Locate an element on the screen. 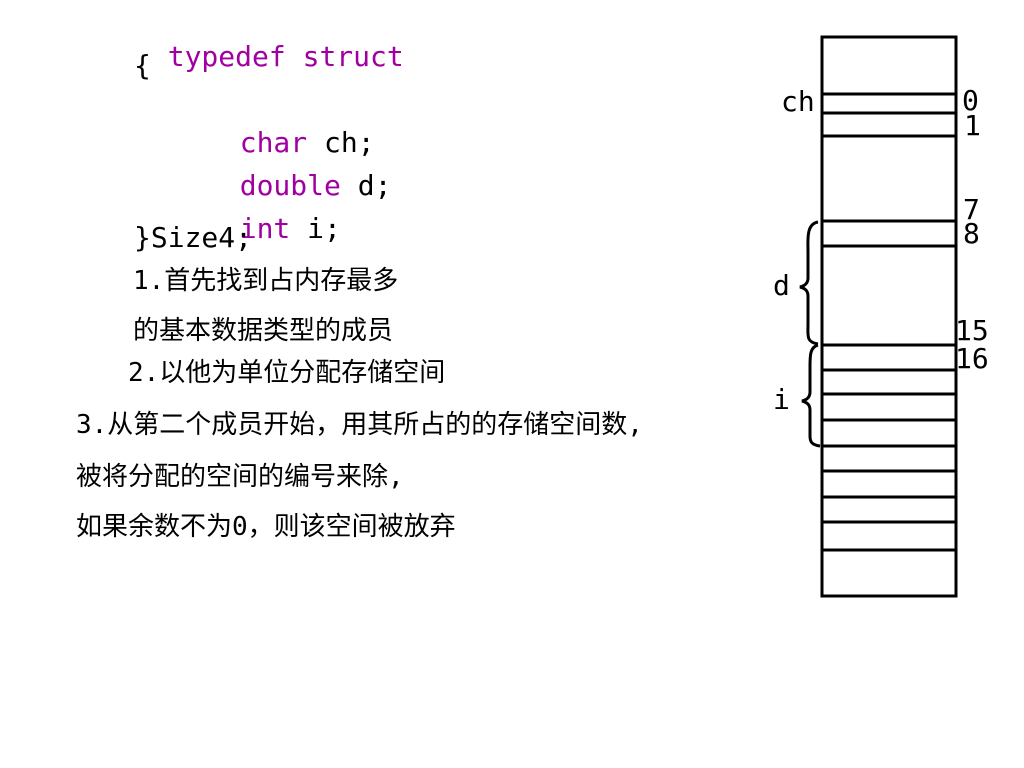 This screenshot has width=1024, height=768. memory-block-outline is located at coordinates (889, 316).